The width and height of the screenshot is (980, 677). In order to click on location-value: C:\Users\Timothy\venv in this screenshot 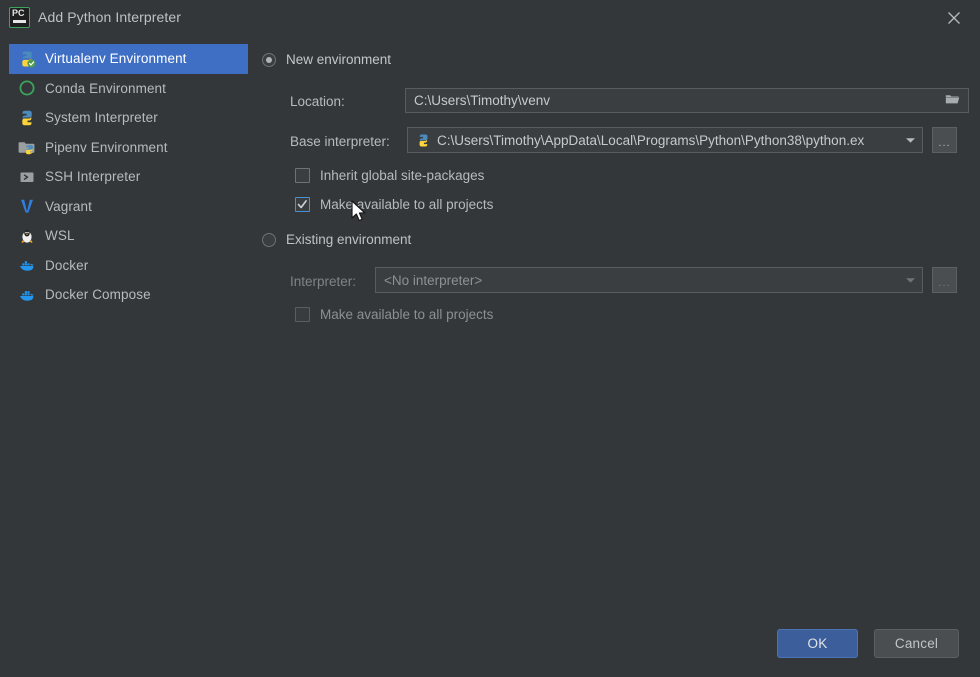, I will do `click(482, 100)`.